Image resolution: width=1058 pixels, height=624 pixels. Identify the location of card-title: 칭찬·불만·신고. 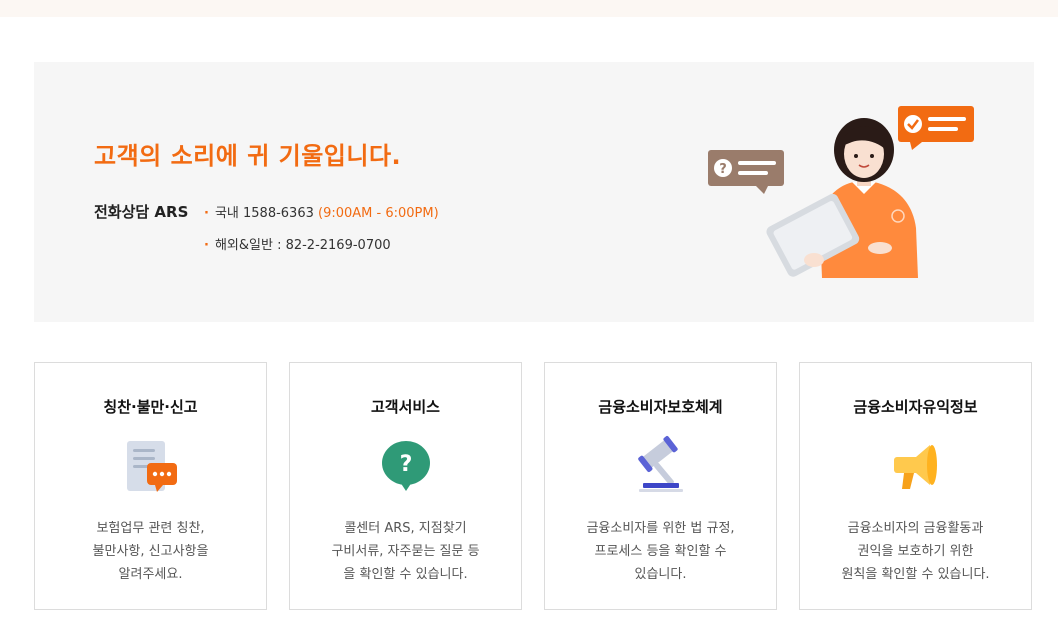
(150, 407).